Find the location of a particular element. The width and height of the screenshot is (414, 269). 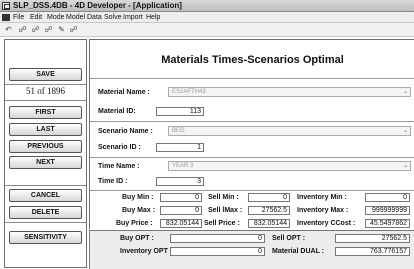

inventory-max-field: 999999999 is located at coordinates (387, 210).